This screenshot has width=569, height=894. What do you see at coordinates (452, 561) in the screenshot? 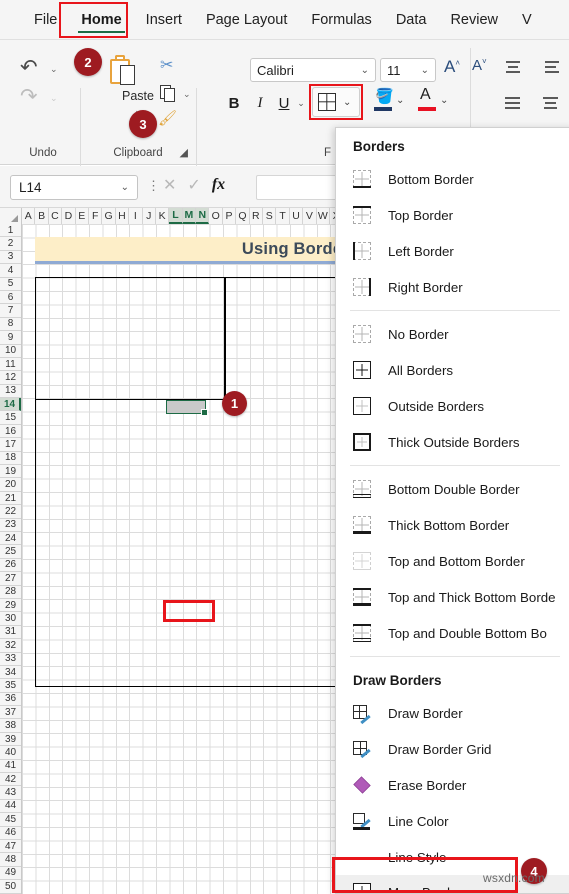
I see `menu-item-top-and-bottom-border: Top and Bottom Border` at bounding box center [452, 561].